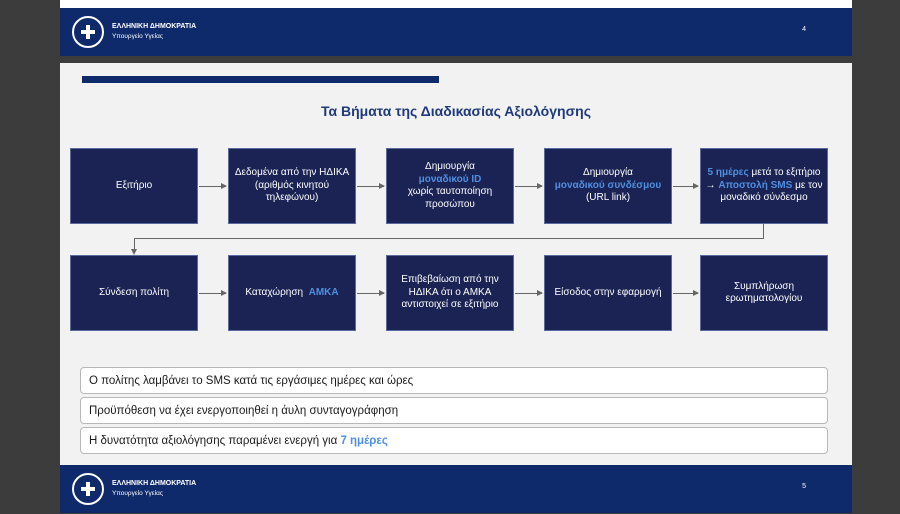 The image size is (900, 514). Describe the element at coordinates (456, 111) in the screenshot. I see `slide-title: Τα Βήματα της Διαδικασίας Αξιολόγησης` at that location.